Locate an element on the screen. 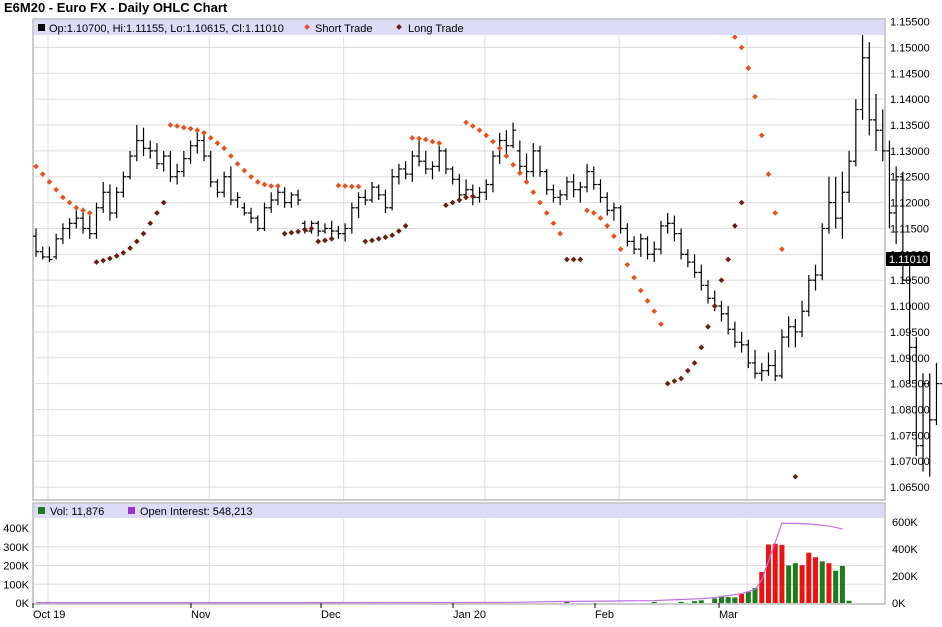 This screenshot has height=627, width=942. price-tick-label: 1.07000 is located at coordinates (910, 462).